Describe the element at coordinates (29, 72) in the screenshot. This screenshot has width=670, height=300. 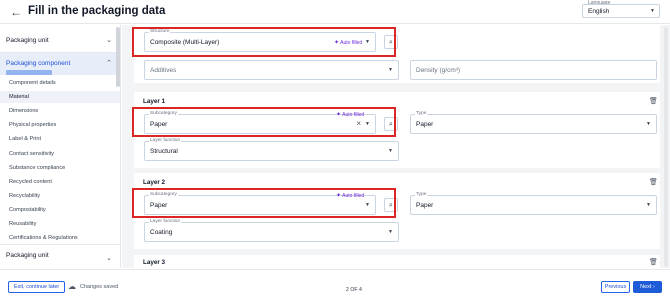
I see `active-indicator` at that location.